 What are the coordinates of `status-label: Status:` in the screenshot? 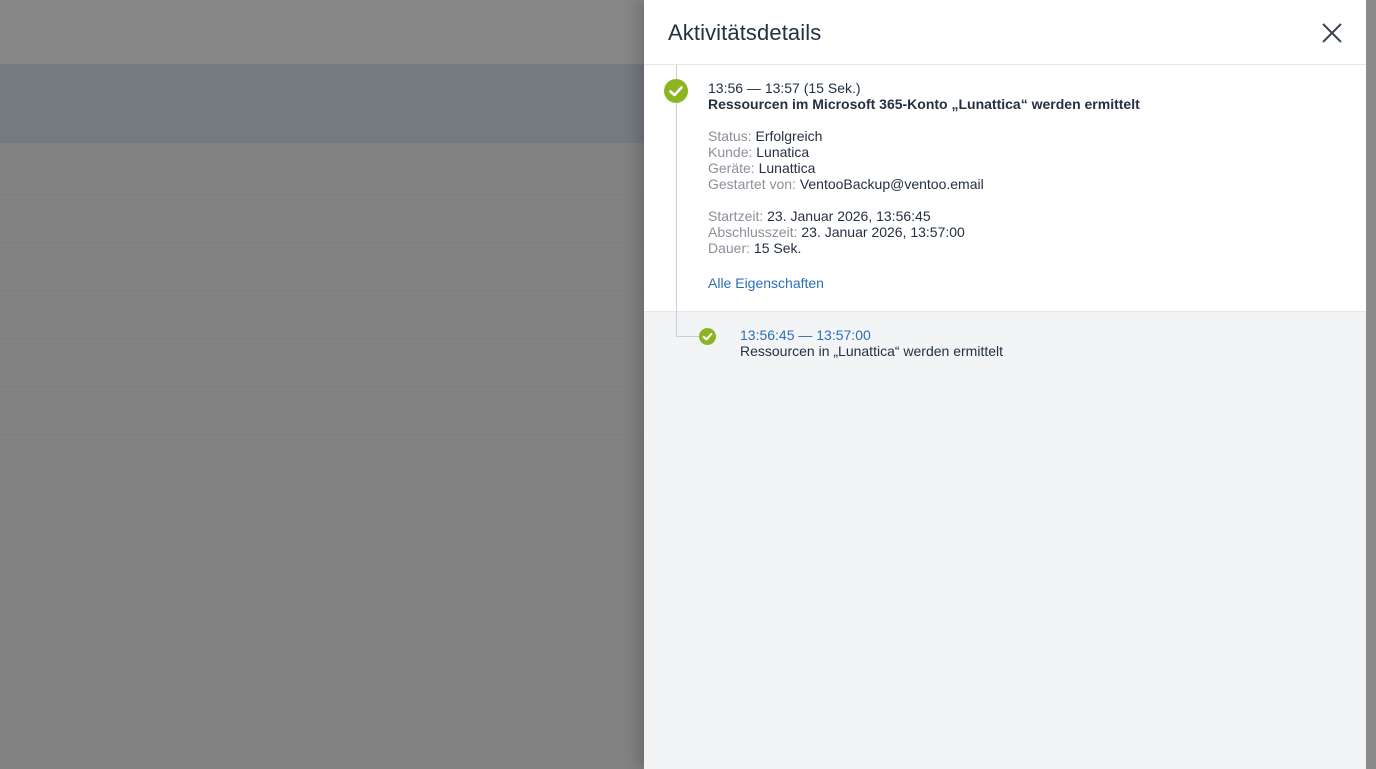 It's located at (730, 136).